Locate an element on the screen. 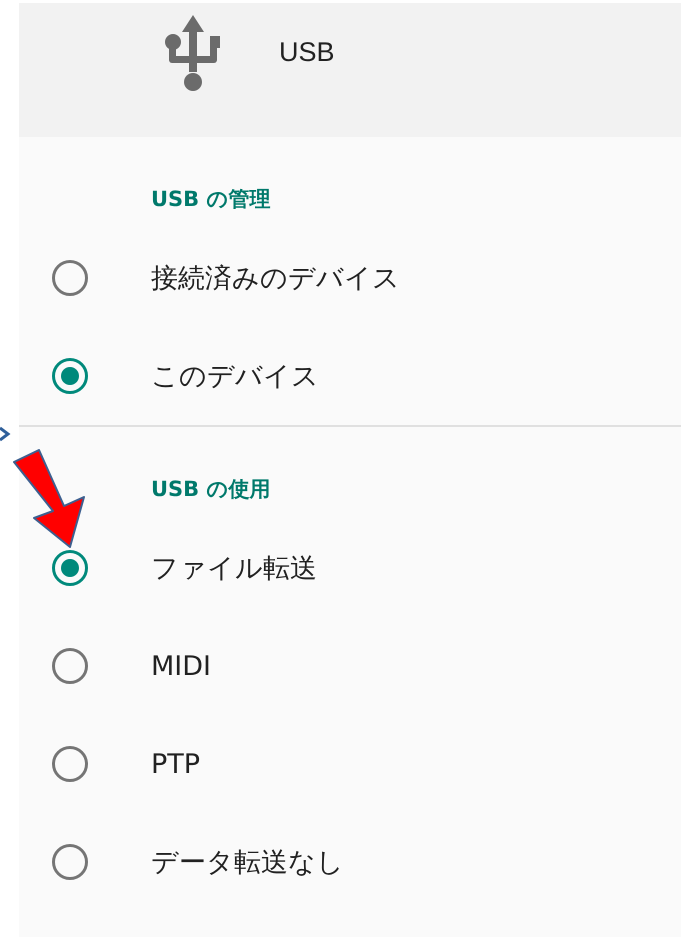 Image resolution: width=681 pixels, height=937 pixels. section-title: USB の使用 is located at coordinates (211, 489).